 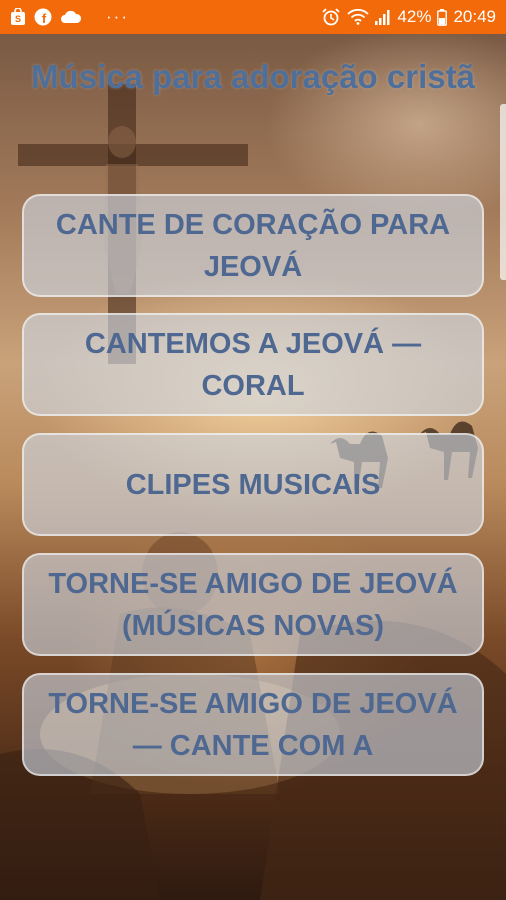 I want to click on category-button-cante-de-coracao: CANTE DE CORAÇÃO PARA JEOVÁ, so click(x=253, y=245).